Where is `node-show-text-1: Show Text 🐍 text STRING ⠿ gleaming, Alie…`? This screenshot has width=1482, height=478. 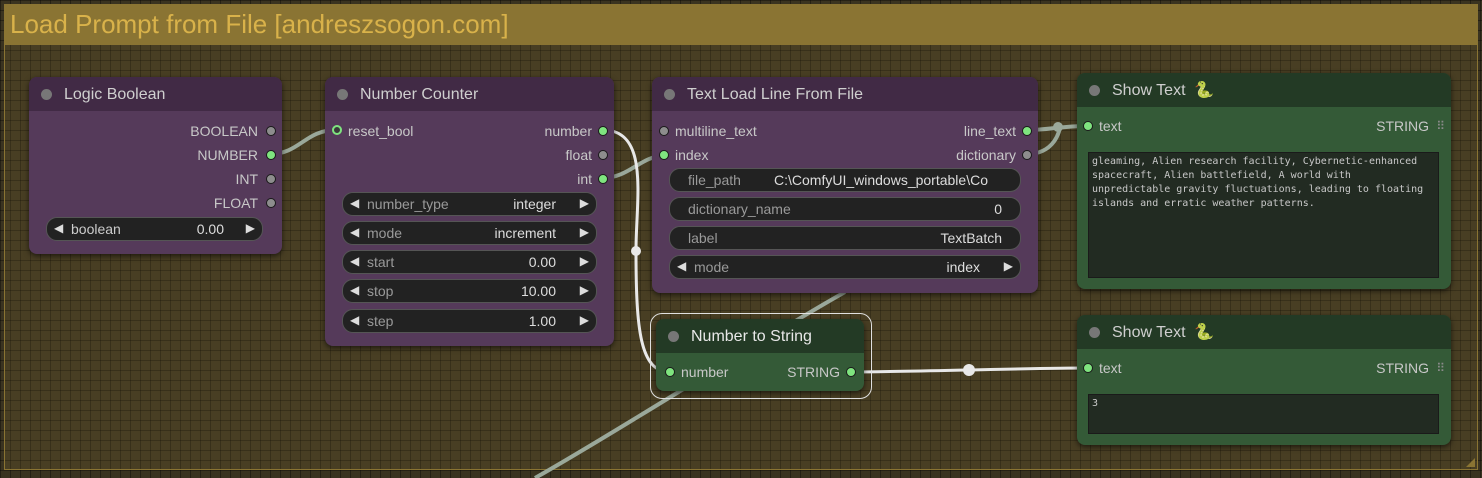
node-show-text-1: Show Text 🐍 text STRING ⠿ gleaming, Alie… is located at coordinates (1264, 181).